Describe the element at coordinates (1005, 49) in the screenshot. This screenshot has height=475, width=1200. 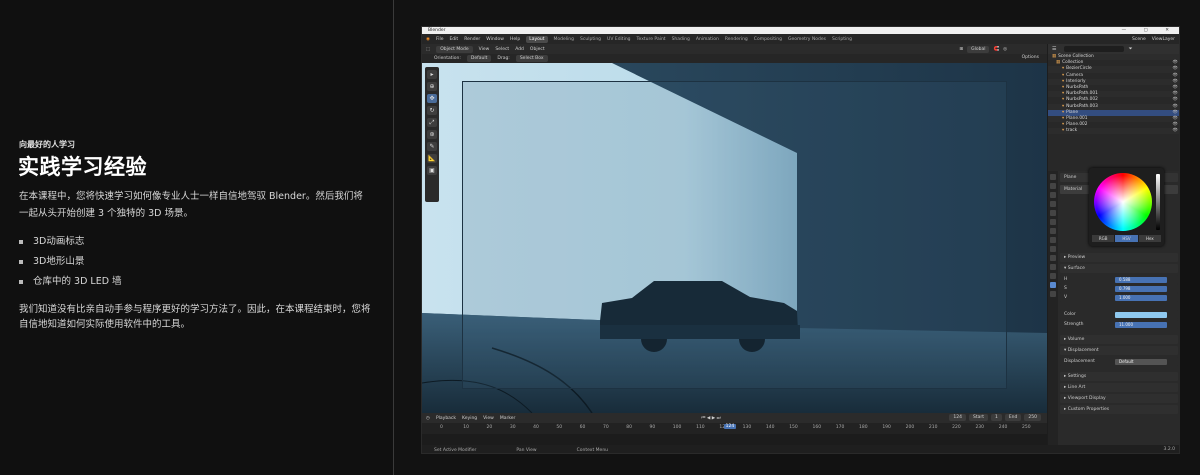
I see `proportional-edit-icon: ◎` at that location.